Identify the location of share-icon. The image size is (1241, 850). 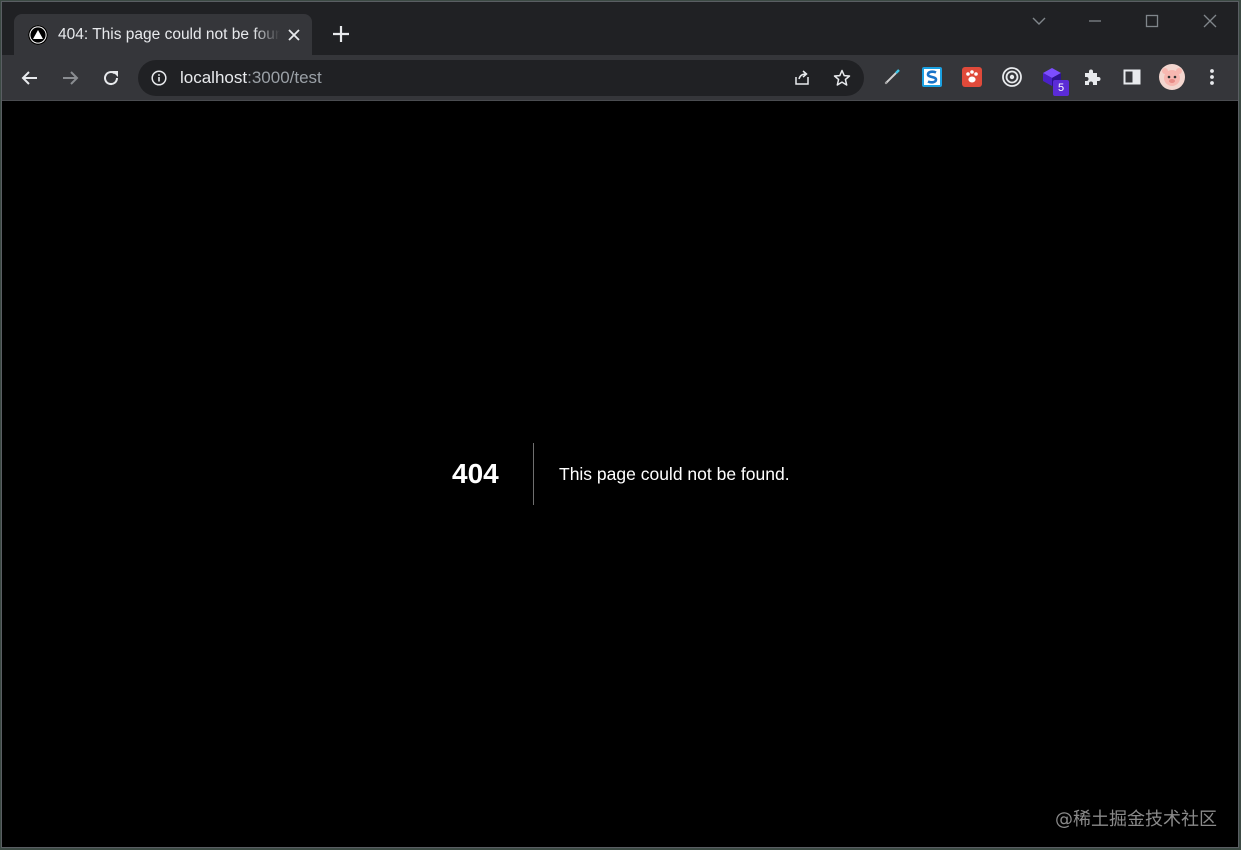
(802, 78).